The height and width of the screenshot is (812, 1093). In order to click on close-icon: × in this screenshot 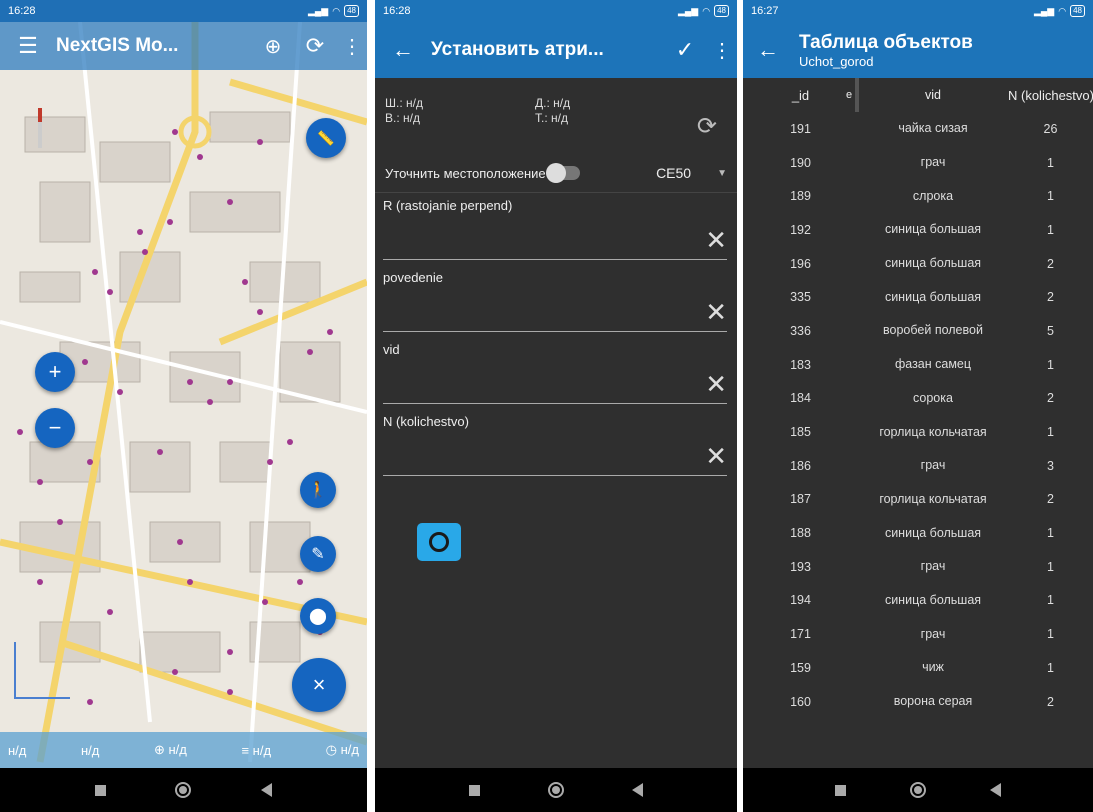, I will do `click(319, 684)`.